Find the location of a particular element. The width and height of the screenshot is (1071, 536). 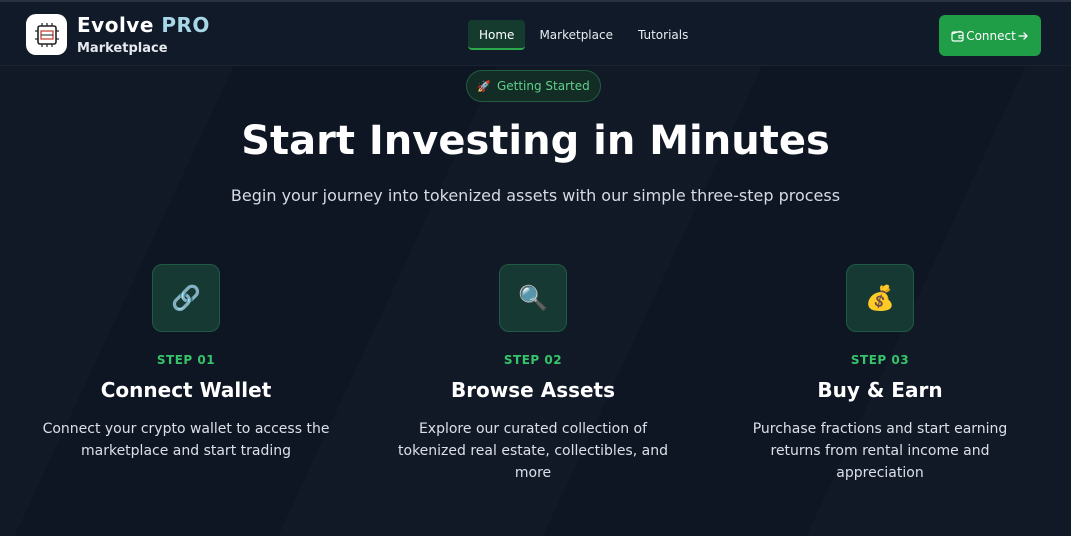

step-2-label: STEP 02 is located at coordinates (533, 360).